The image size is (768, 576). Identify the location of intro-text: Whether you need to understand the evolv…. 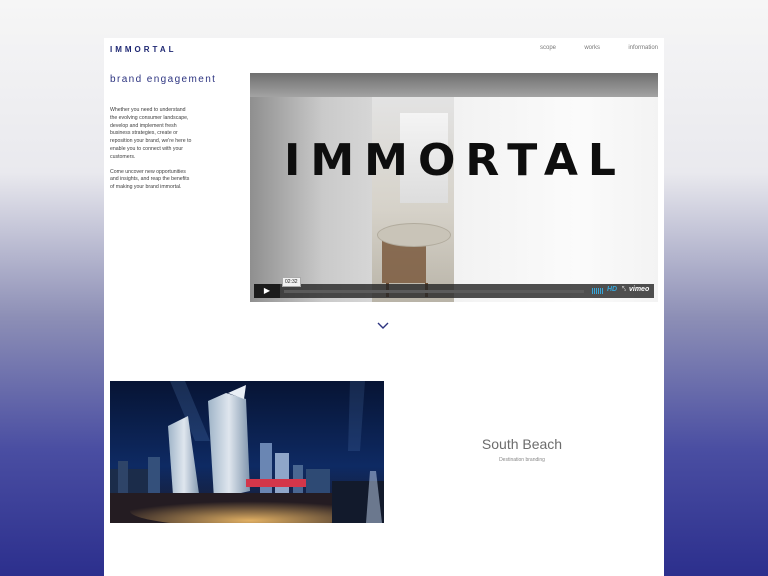
(151, 153).